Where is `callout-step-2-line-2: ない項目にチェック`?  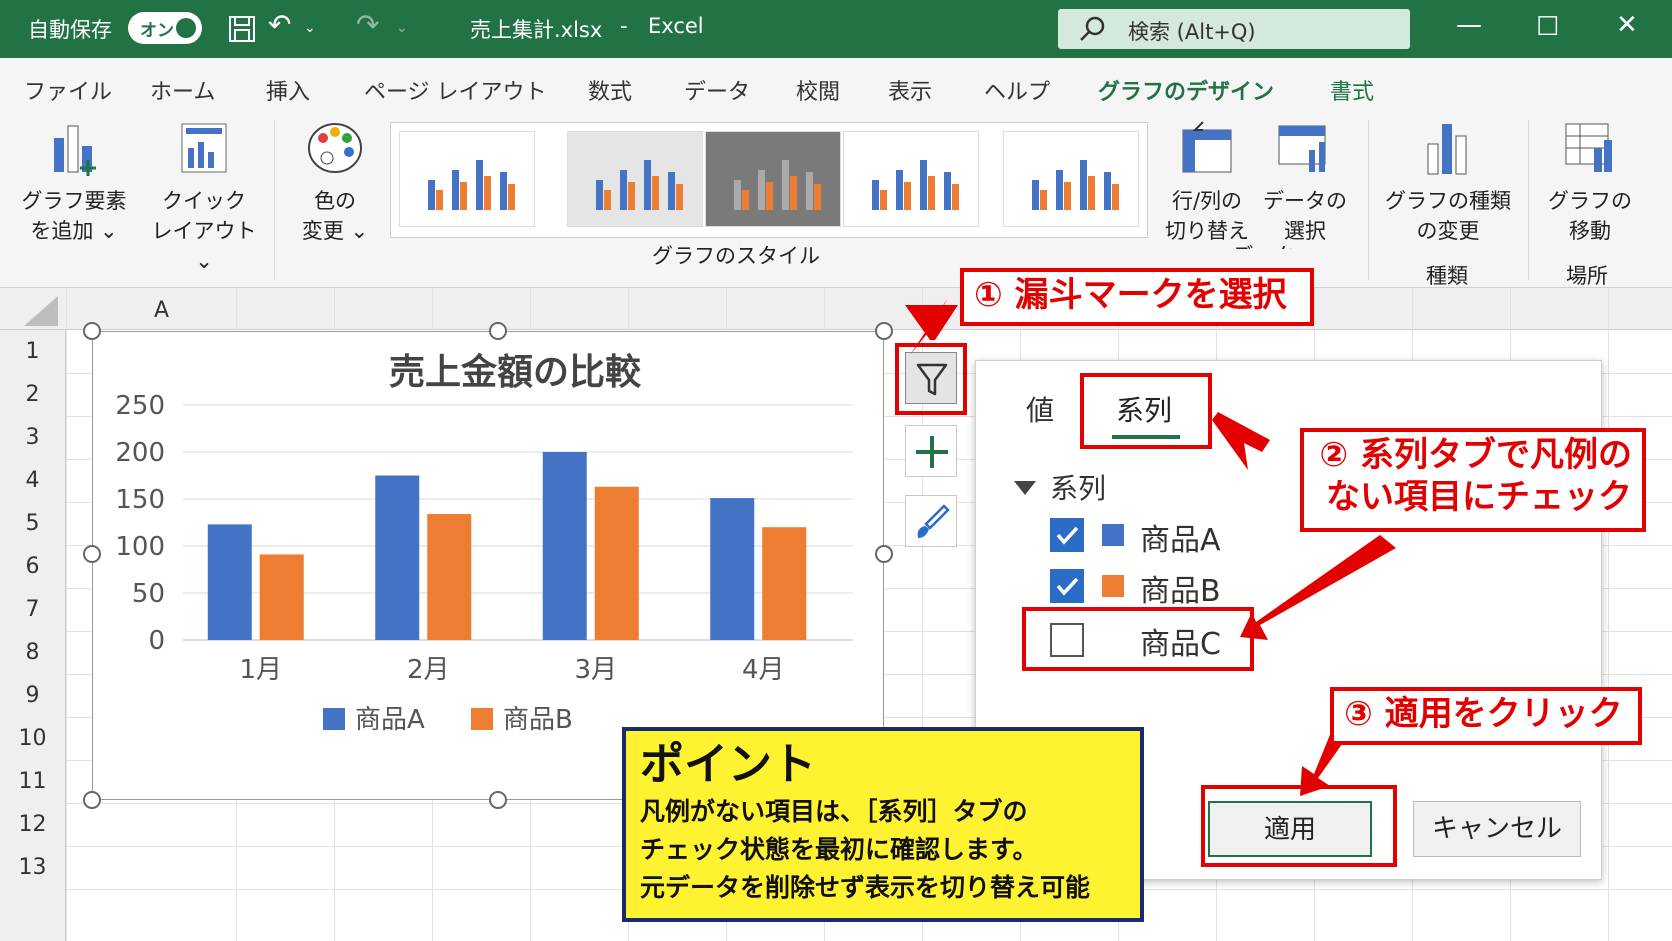 callout-step-2-line-2: ない項目にチェック is located at coordinates (1479, 497).